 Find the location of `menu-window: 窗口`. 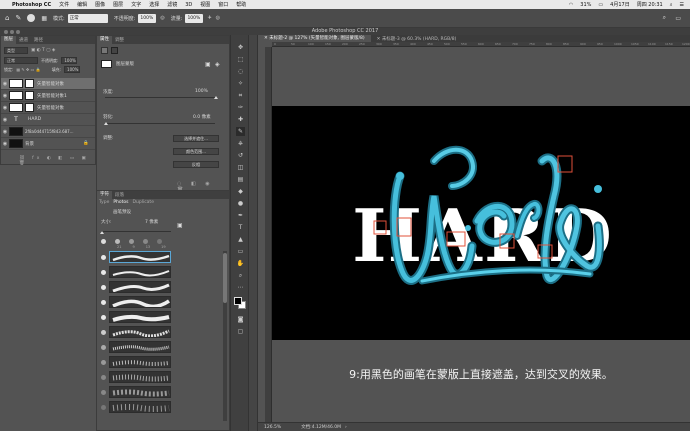

menu-window: 窗口 is located at coordinates (223, 4).